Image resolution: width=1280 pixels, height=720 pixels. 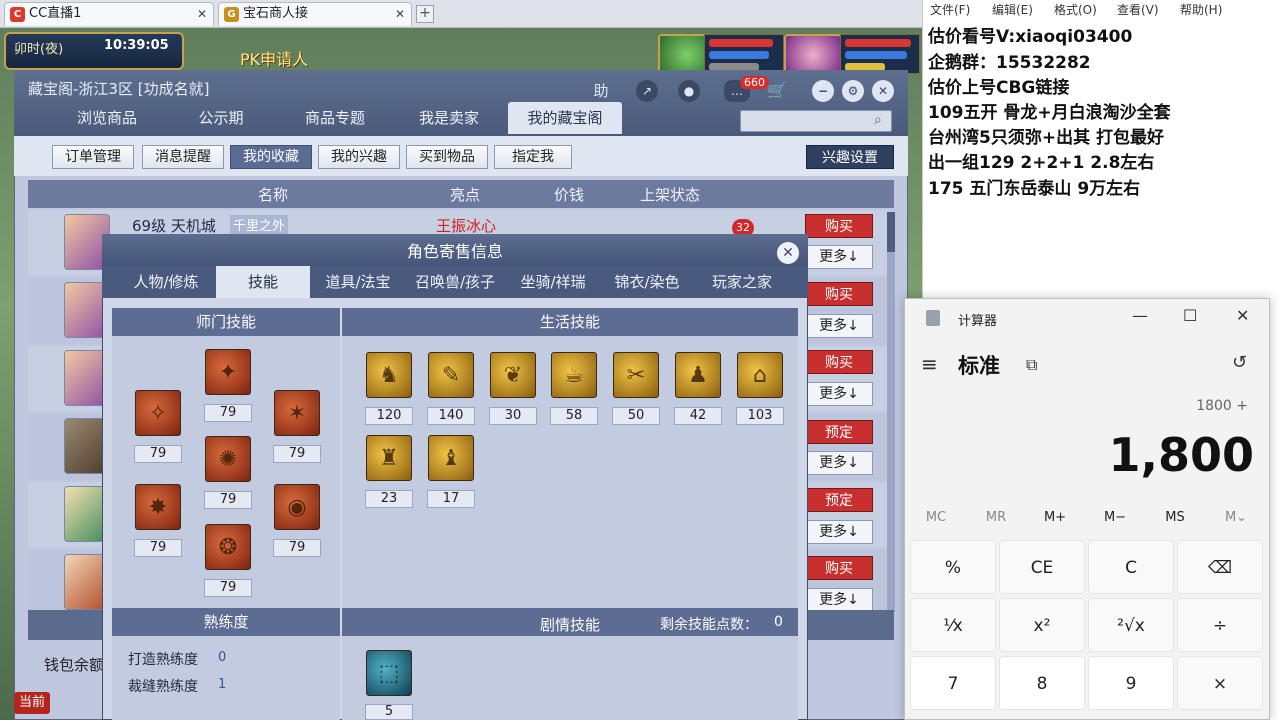 What do you see at coordinates (647, 91) in the screenshot?
I see `share-icon: ↗` at bounding box center [647, 91].